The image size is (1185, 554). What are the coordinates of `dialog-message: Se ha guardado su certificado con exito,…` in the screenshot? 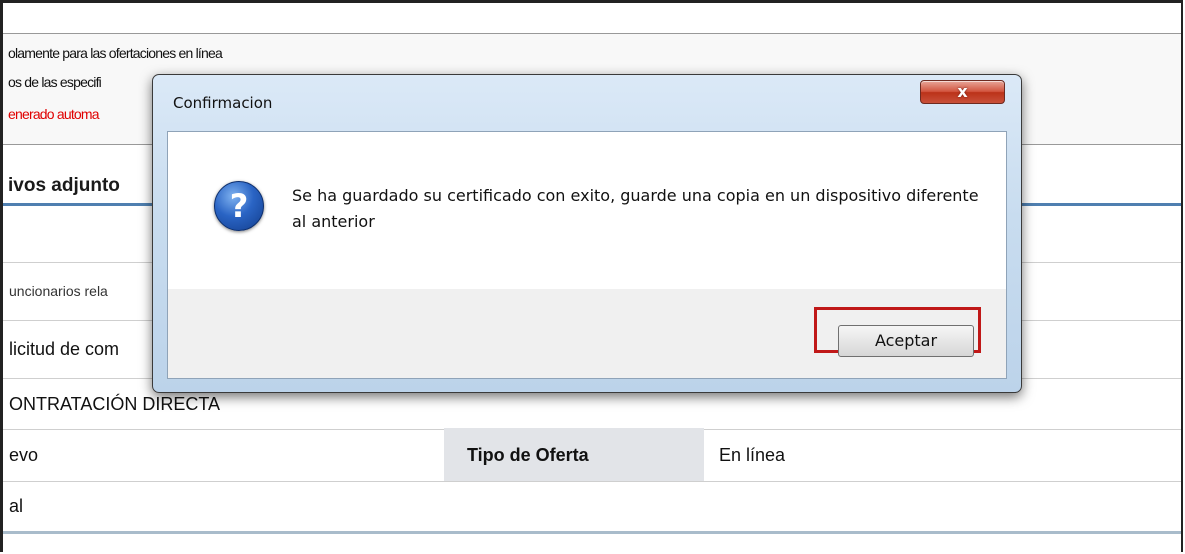 It's located at (635, 208).